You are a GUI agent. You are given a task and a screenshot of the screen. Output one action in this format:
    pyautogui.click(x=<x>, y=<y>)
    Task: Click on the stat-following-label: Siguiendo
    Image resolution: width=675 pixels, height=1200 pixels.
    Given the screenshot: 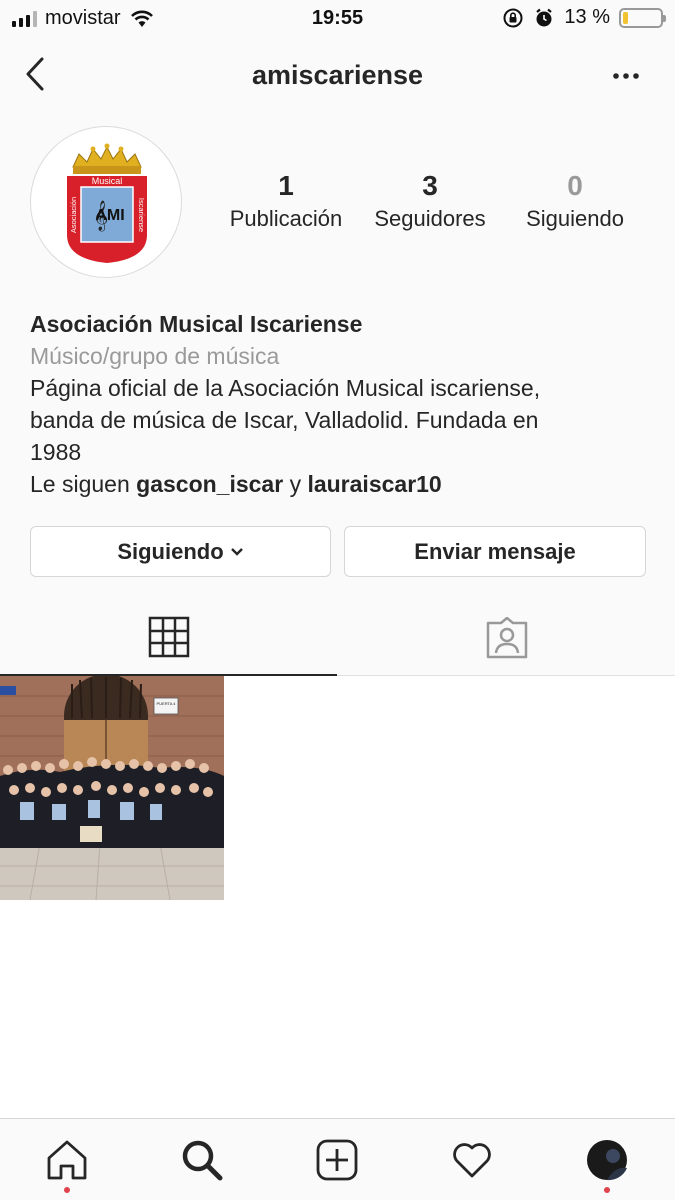 What is the action you would take?
    pyautogui.click(x=575, y=218)
    